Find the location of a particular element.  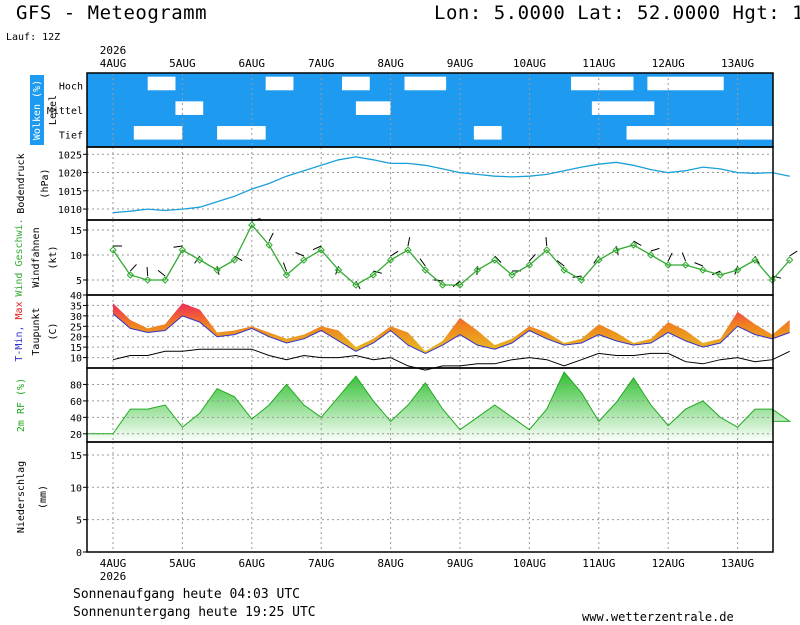

temp-tick-label: 20 is located at coordinates (76, 338).